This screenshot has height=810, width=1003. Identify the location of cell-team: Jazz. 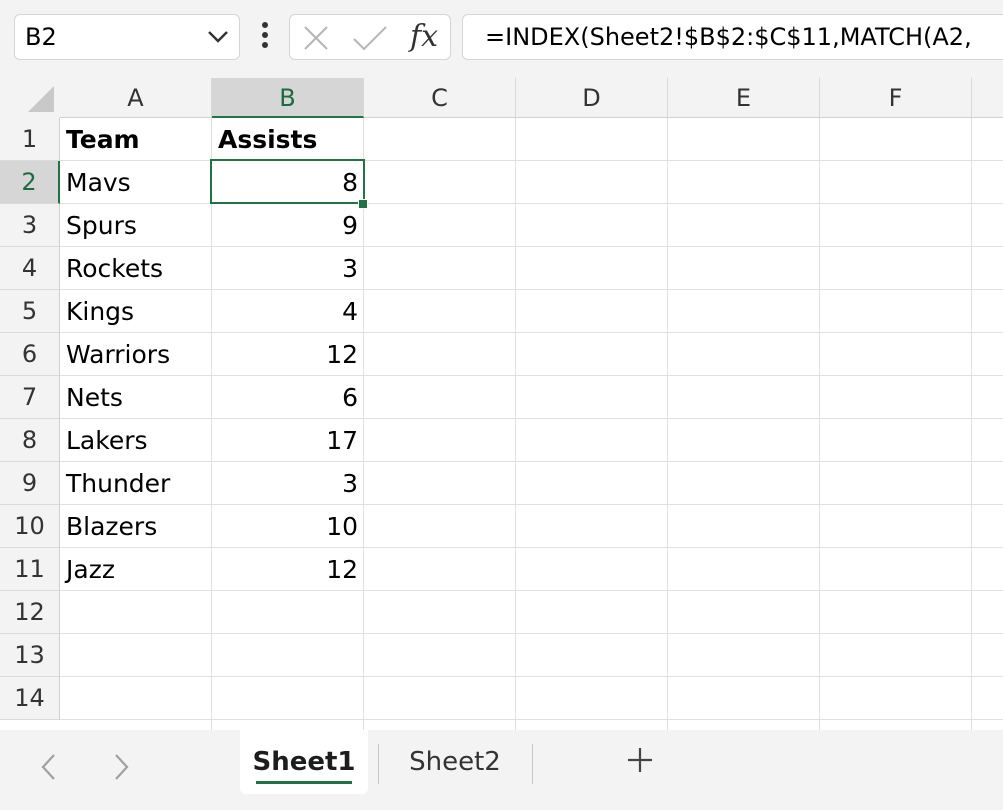
(90, 569).